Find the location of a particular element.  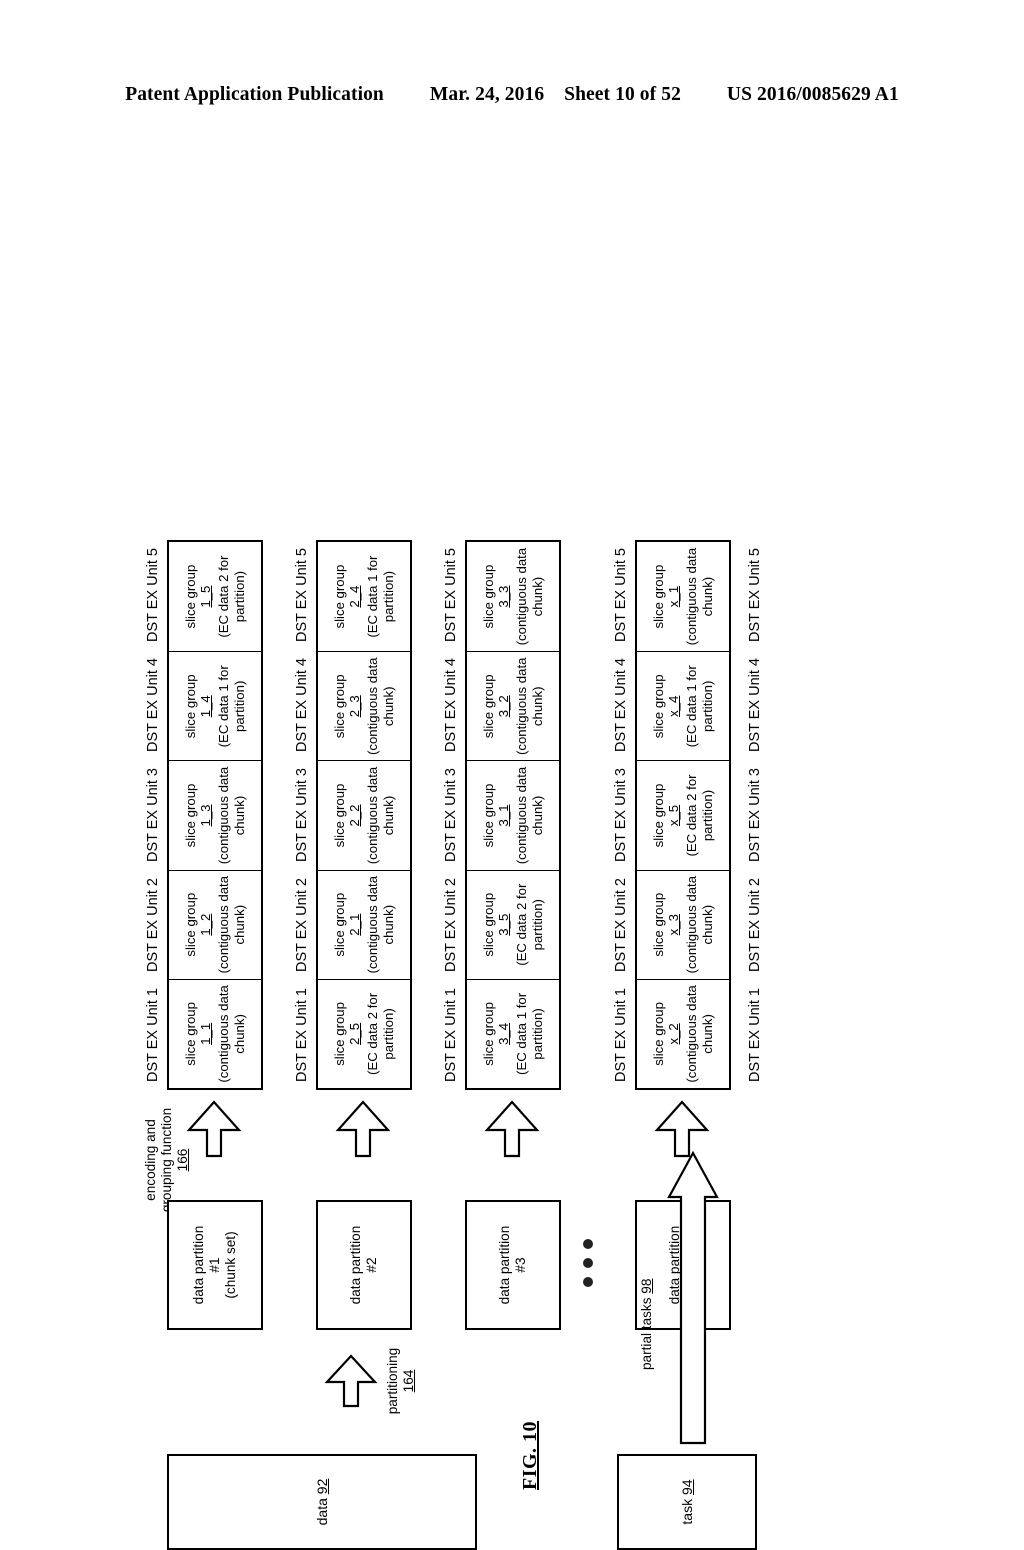

data-box-ref: 92 is located at coordinates (322, 1486).